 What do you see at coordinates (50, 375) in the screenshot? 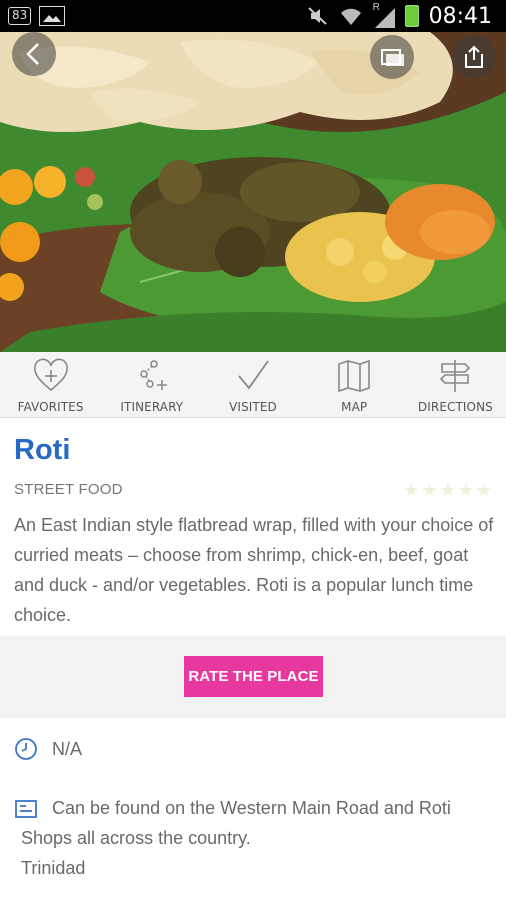
I see `heart-plus-icon` at bounding box center [50, 375].